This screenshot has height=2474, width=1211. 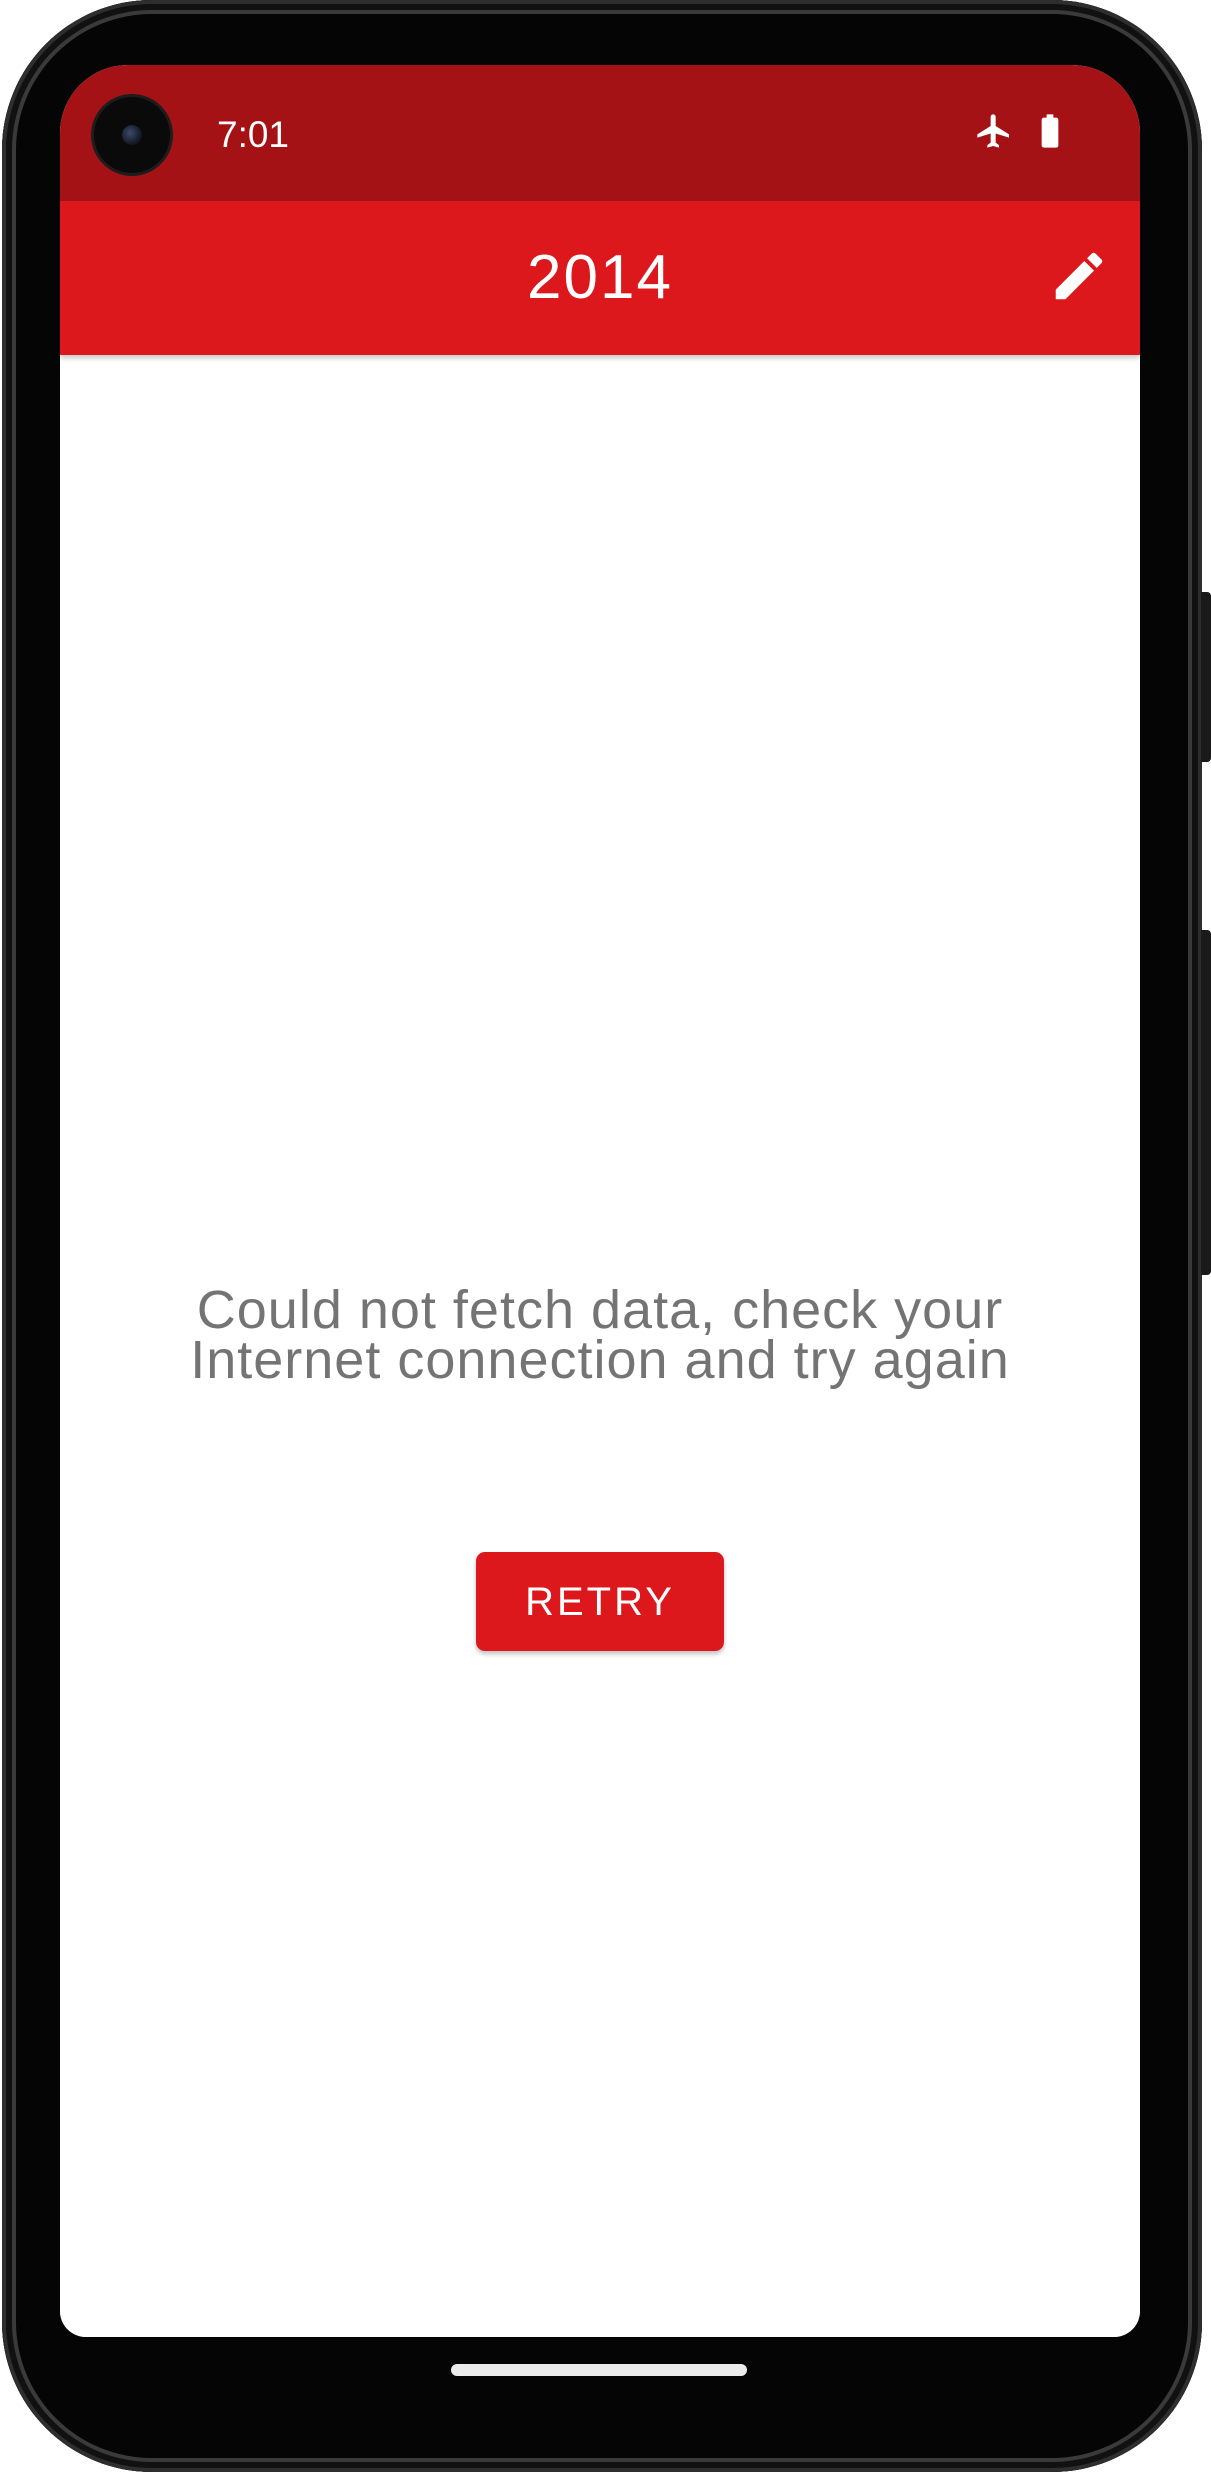 I want to click on camera-lens, so click(x=132, y=135).